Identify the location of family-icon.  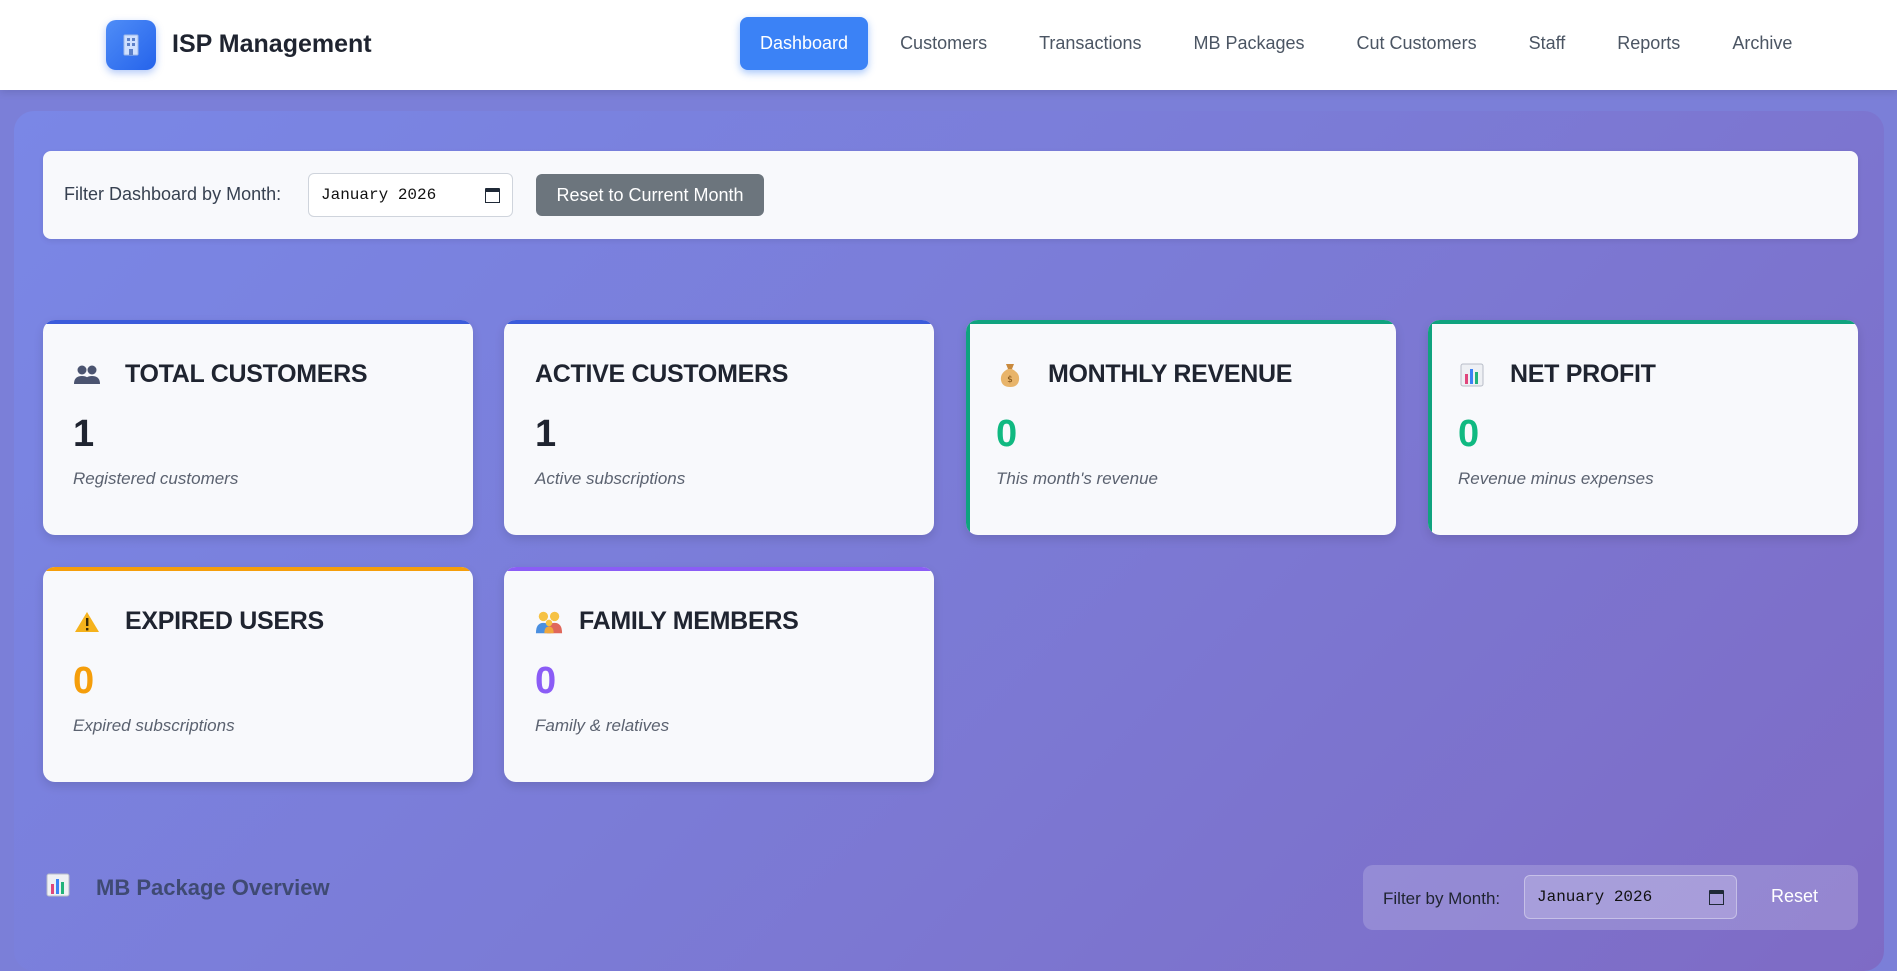
(549, 622).